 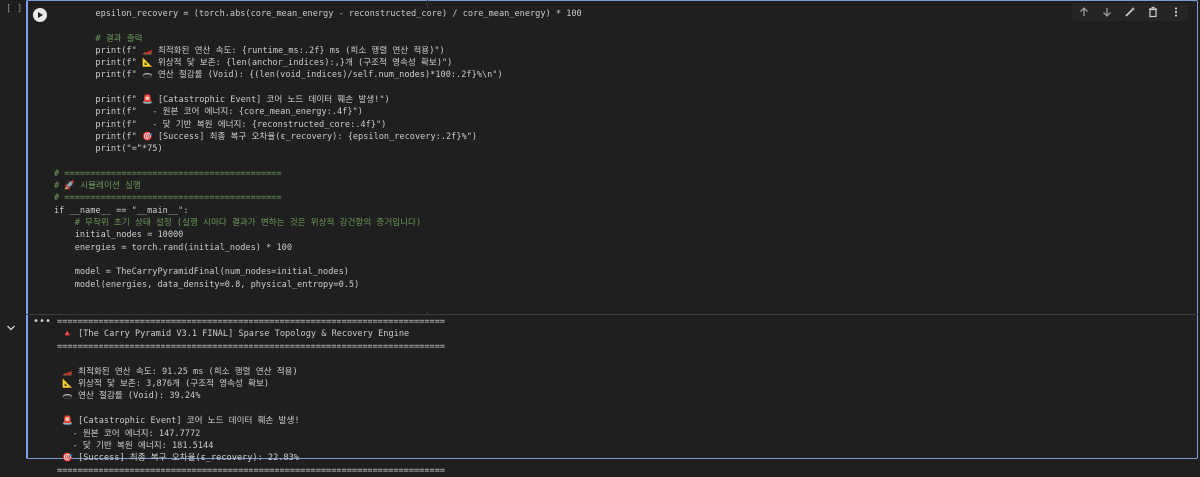 I want to click on code-line: # 🚀 시뮬레이션 실행, so click(x=97, y=186).